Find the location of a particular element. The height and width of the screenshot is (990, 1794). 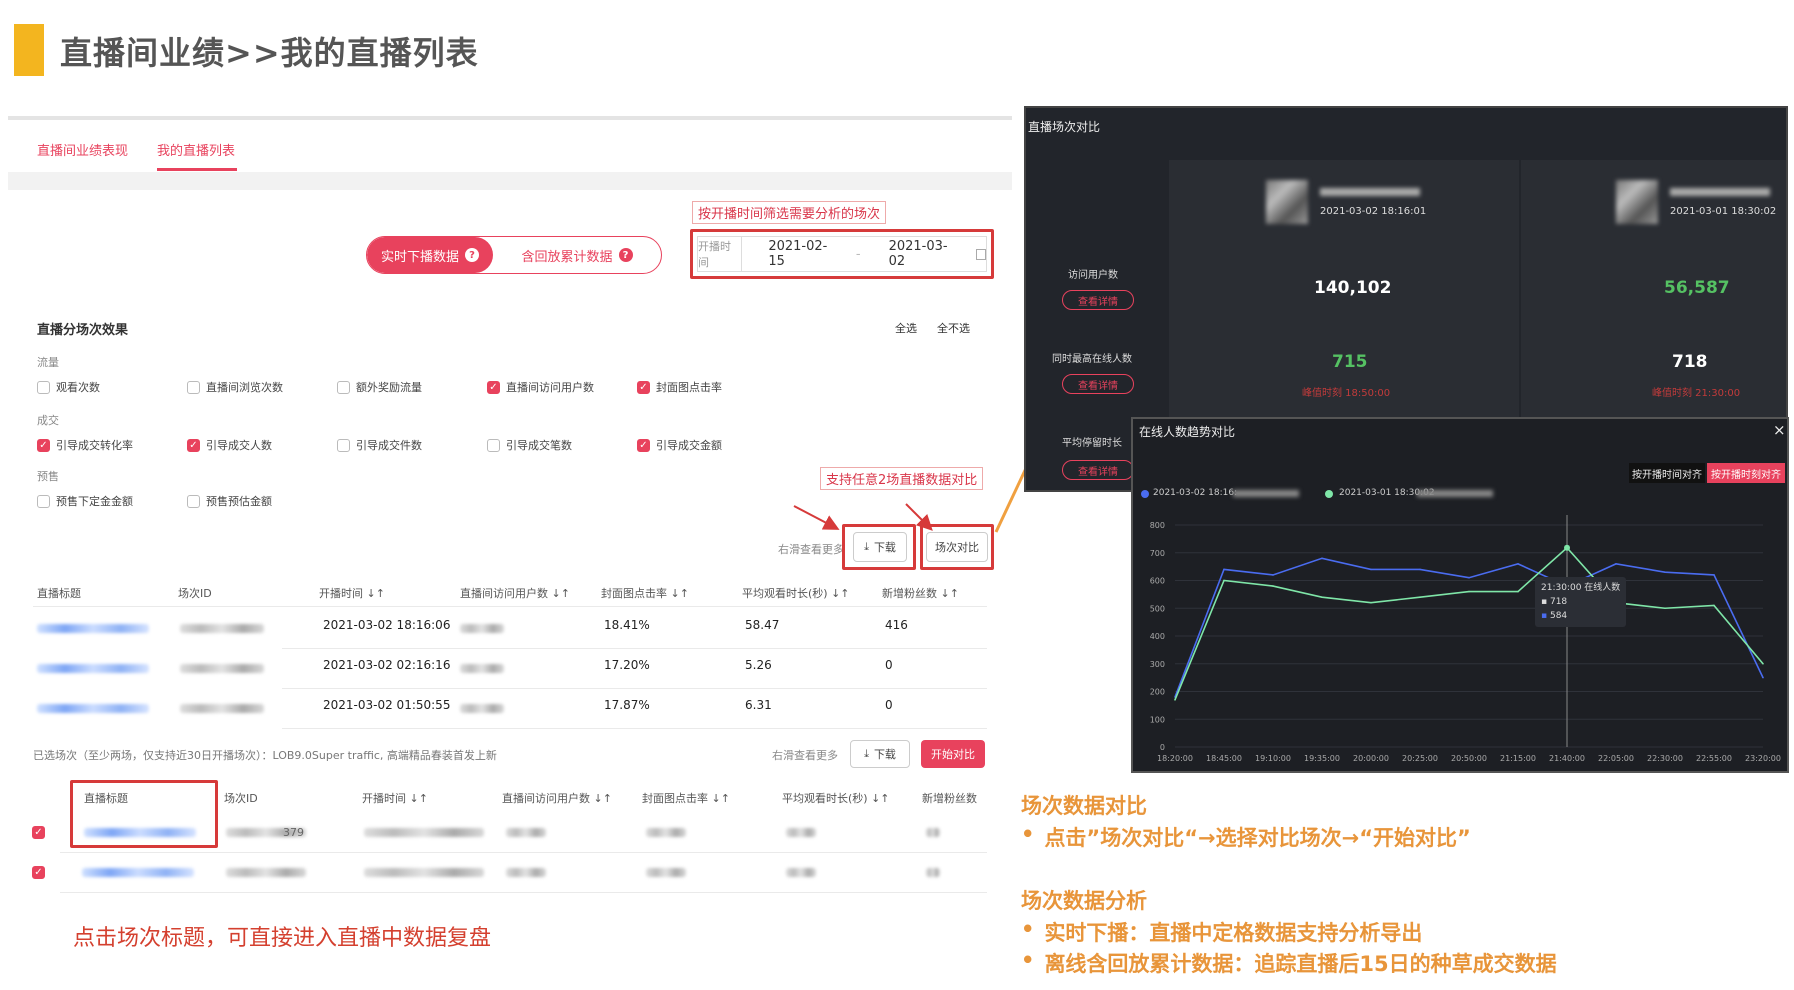

tab-my-live-list: 我的直播列表 is located at coordinates (196, 149).